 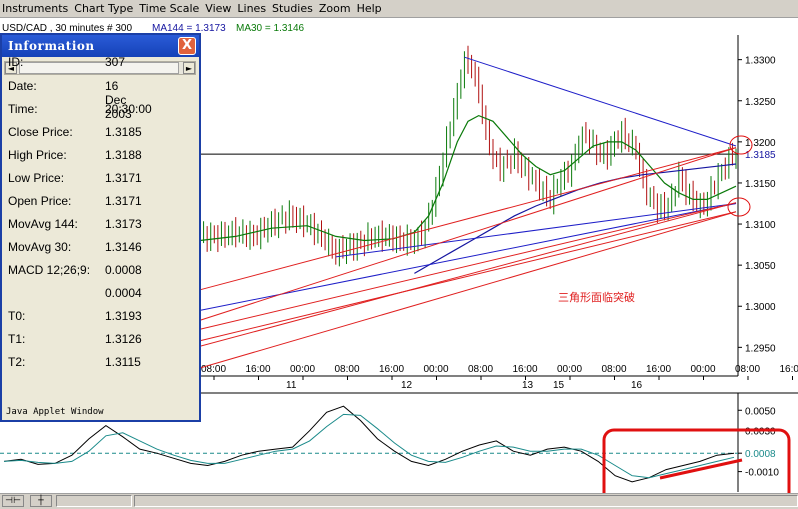 I want to click on info-row-key: T1:, so click(x=55, y=339).